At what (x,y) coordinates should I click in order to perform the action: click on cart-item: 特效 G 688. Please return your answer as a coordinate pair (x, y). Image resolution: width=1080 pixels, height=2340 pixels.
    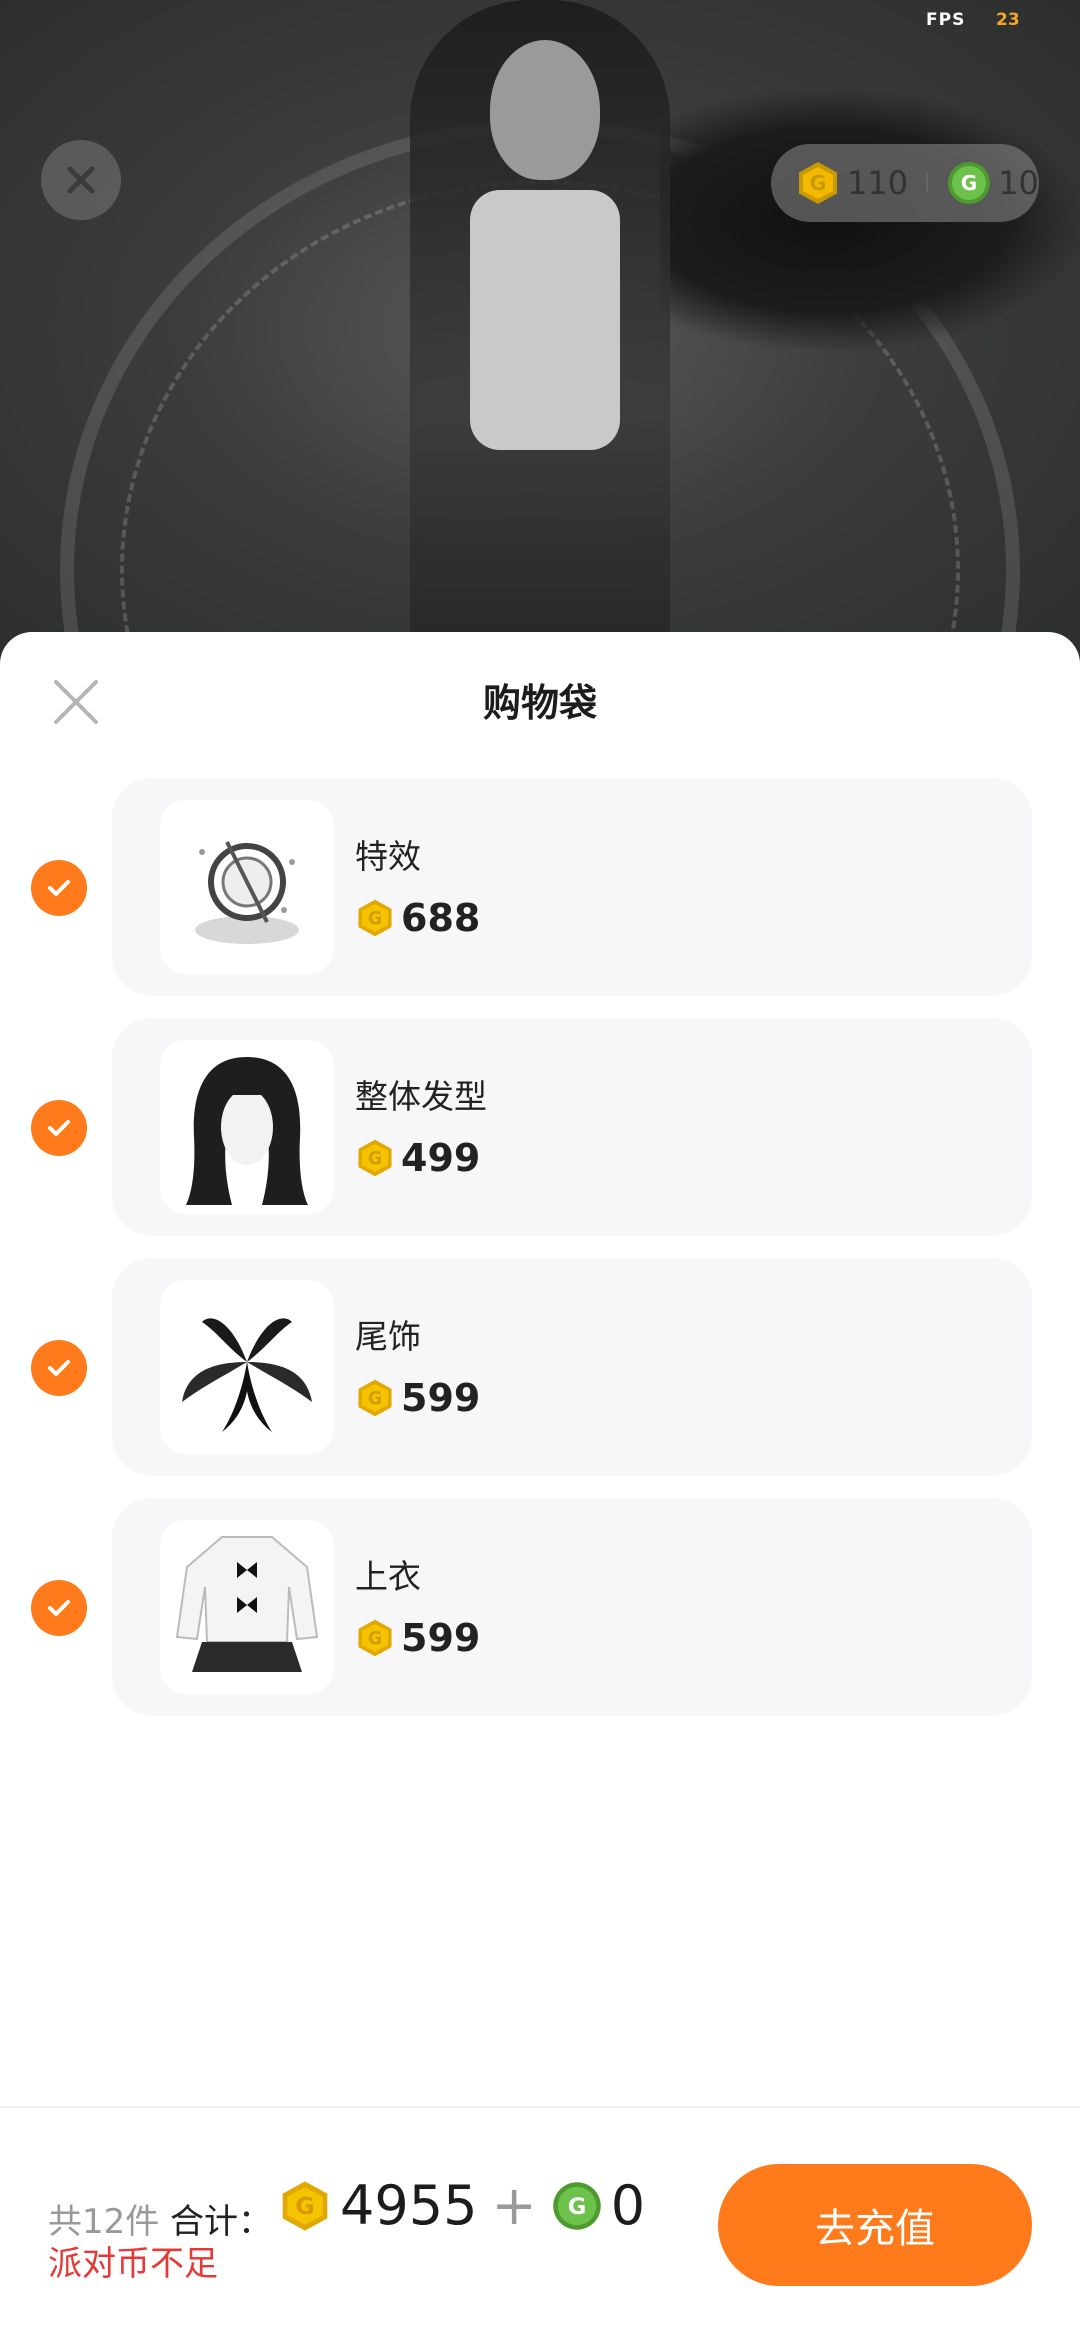
    Looking at the image, I should click on (540, 888).